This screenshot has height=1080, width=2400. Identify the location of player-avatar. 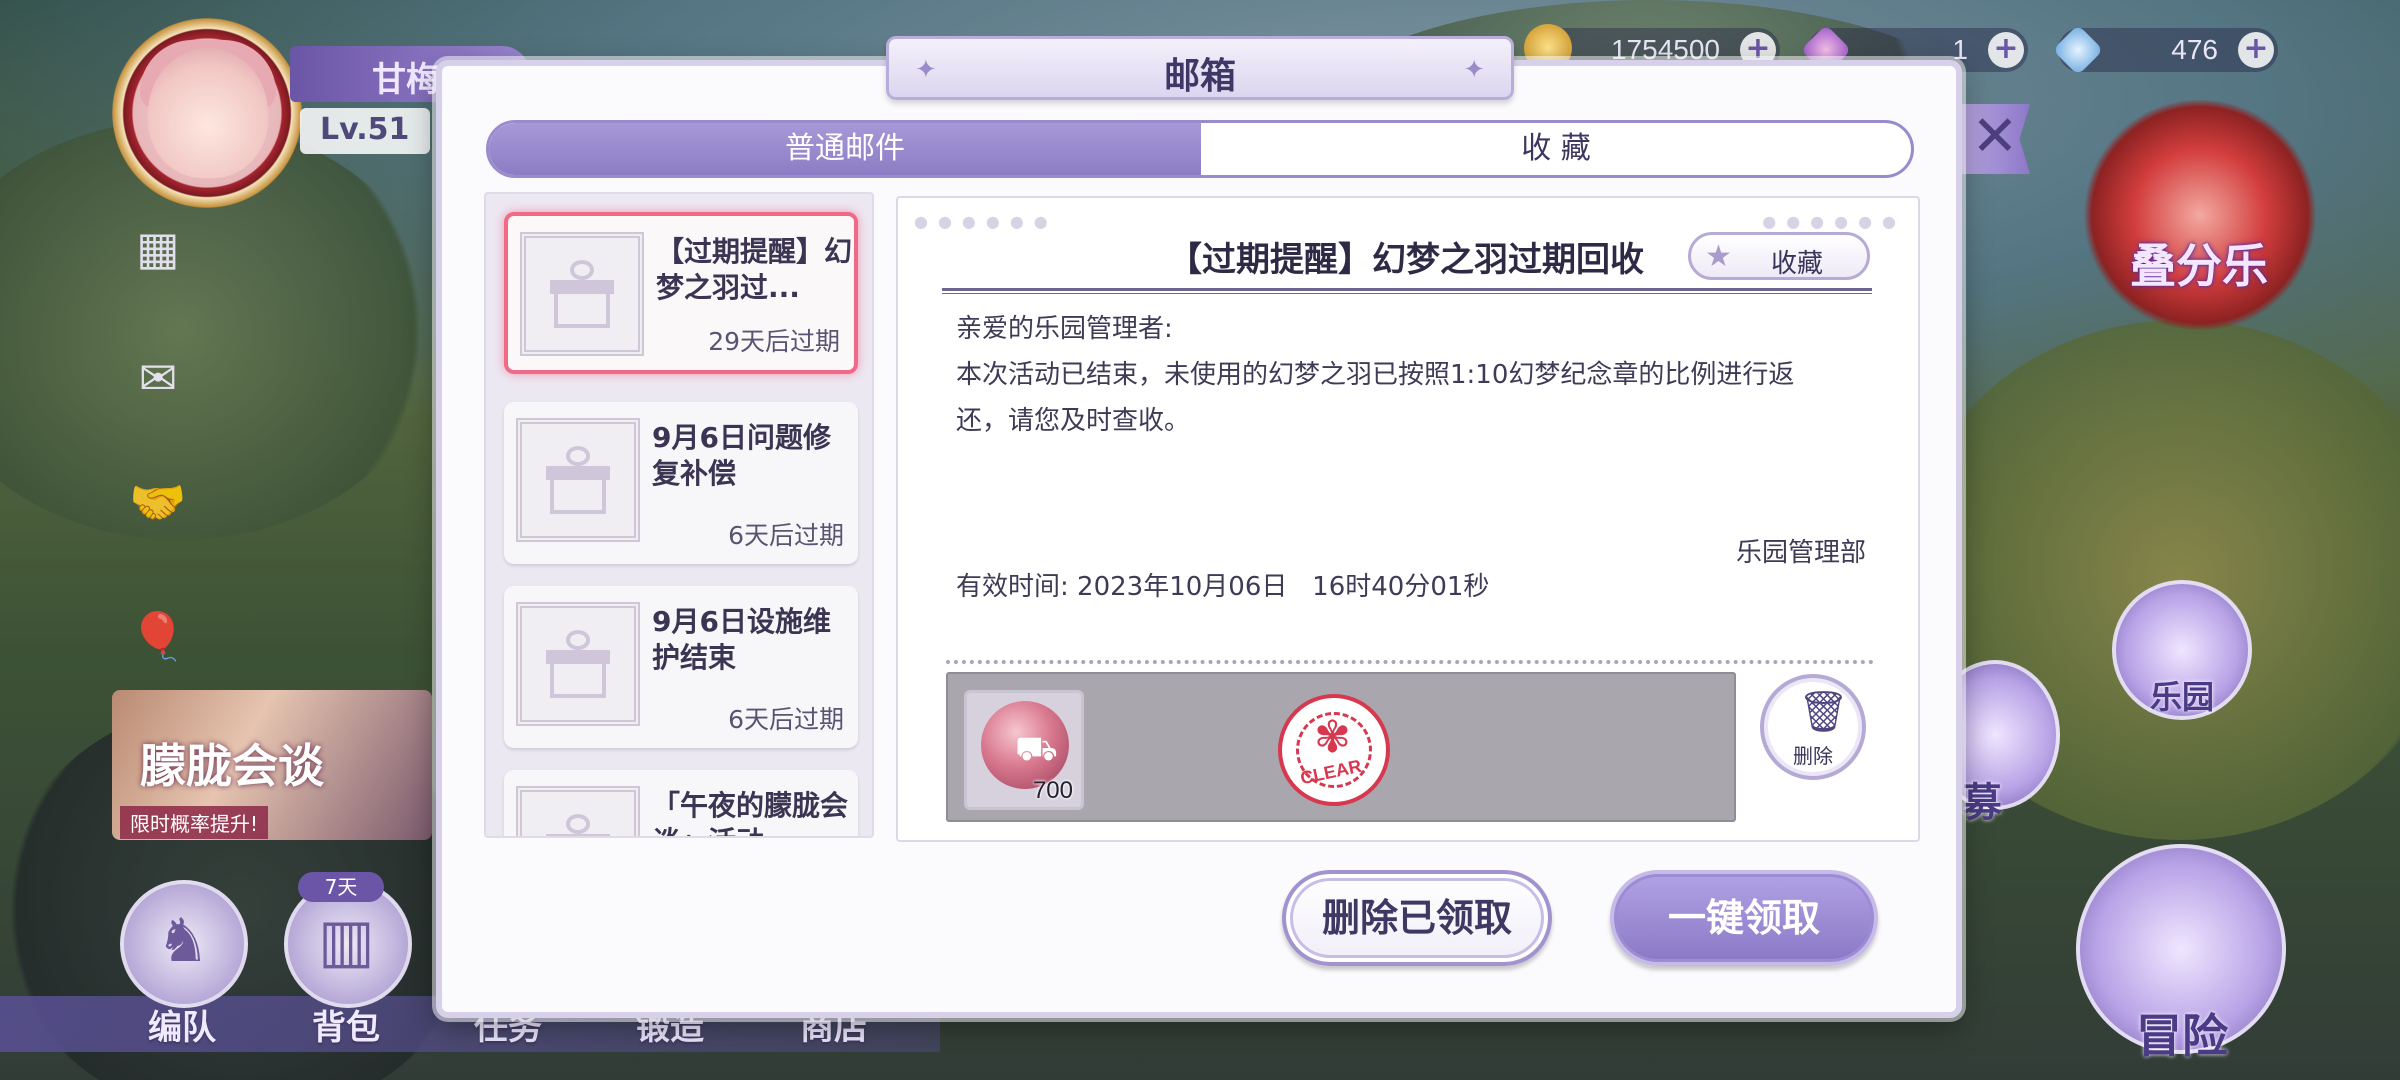
(208, 113).